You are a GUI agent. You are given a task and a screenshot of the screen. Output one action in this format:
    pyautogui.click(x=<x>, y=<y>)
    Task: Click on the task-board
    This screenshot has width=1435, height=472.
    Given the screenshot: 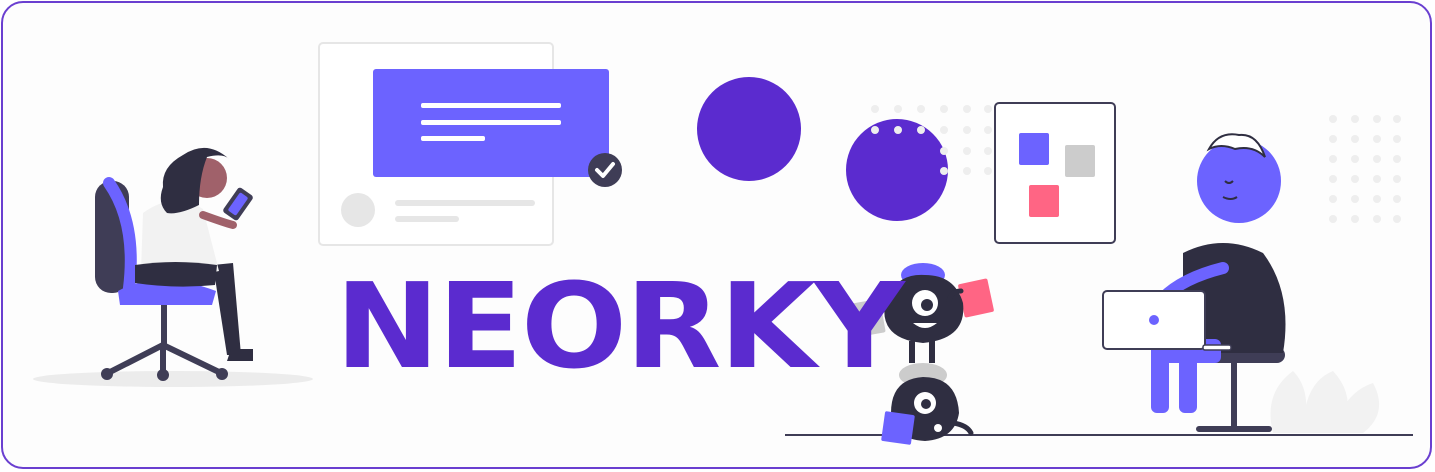 What is the action you would take?
    pyautogui.click(x=1055, y=173)
    